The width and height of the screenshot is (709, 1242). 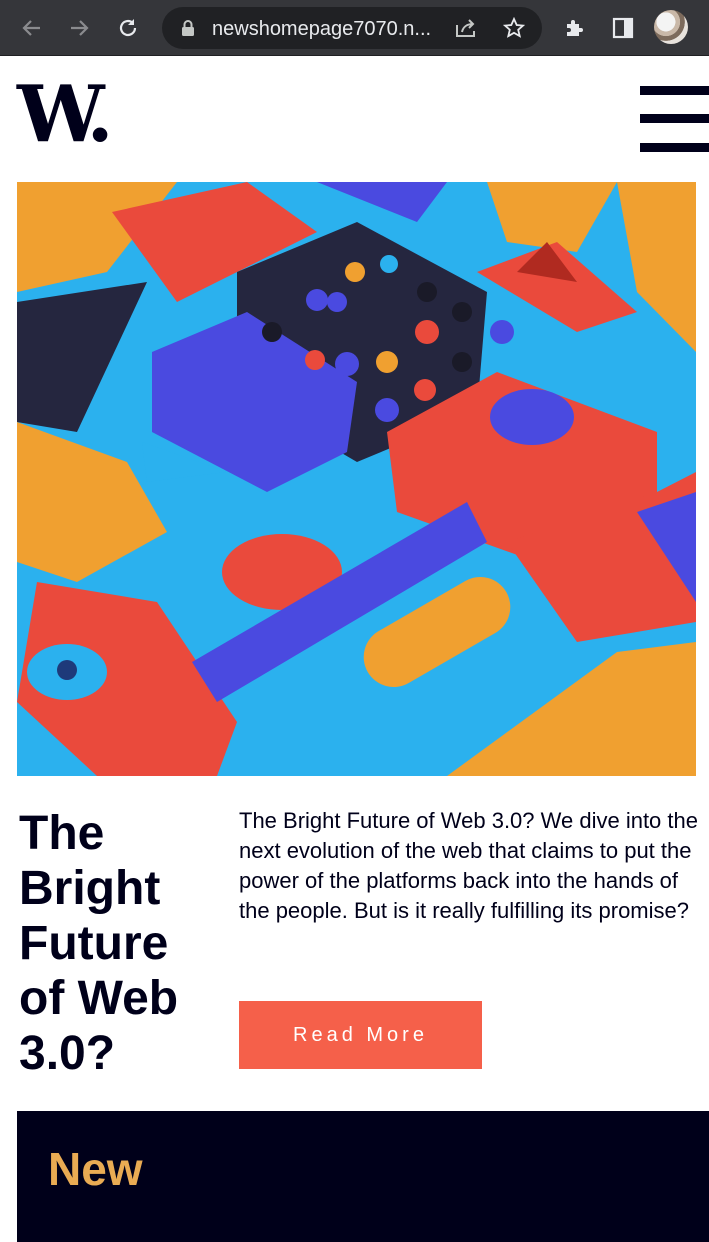 What do you see at coordinates (363, 1176) in the screenshot?
I see `new-section: New` at bounding box center [363, 1176].